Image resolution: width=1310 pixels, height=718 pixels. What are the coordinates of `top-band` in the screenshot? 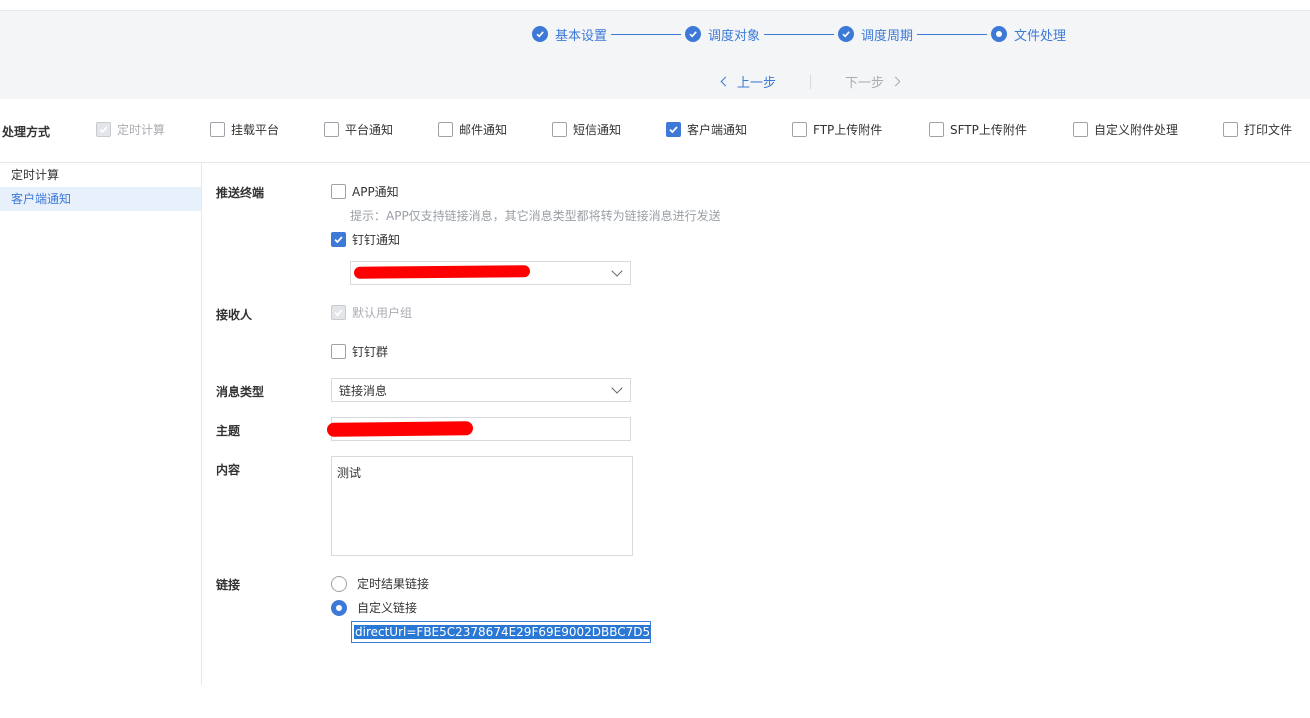 It's located at (655, 54).